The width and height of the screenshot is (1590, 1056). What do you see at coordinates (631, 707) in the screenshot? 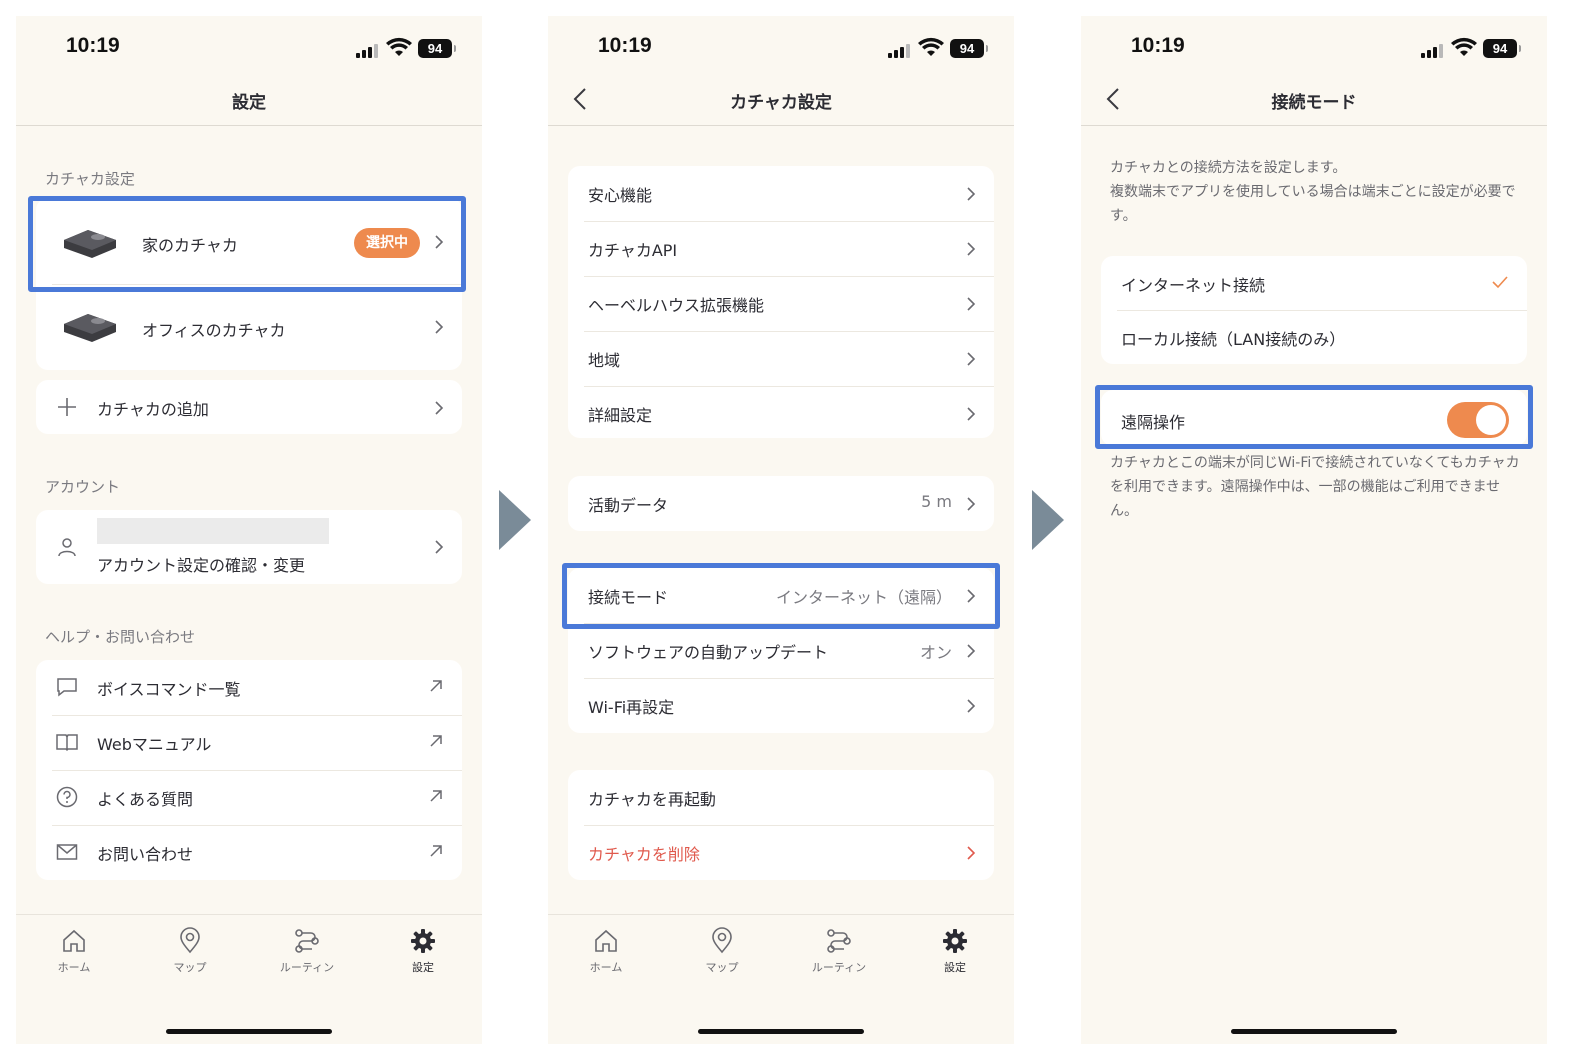
I see `row-label: Wi-Fi再設定` at bounding box center [631, 707].